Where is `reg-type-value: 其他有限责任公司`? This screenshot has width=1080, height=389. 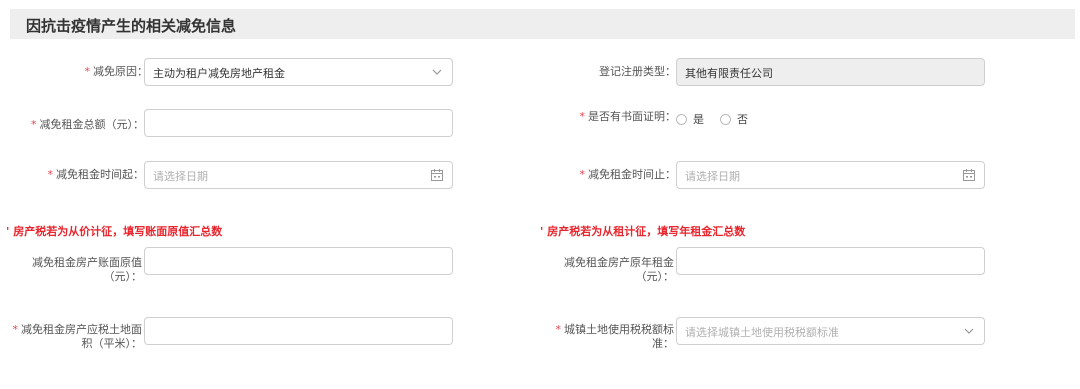 reg-type-value: 其他有限责任公司 is located at coordinates (729, 73).